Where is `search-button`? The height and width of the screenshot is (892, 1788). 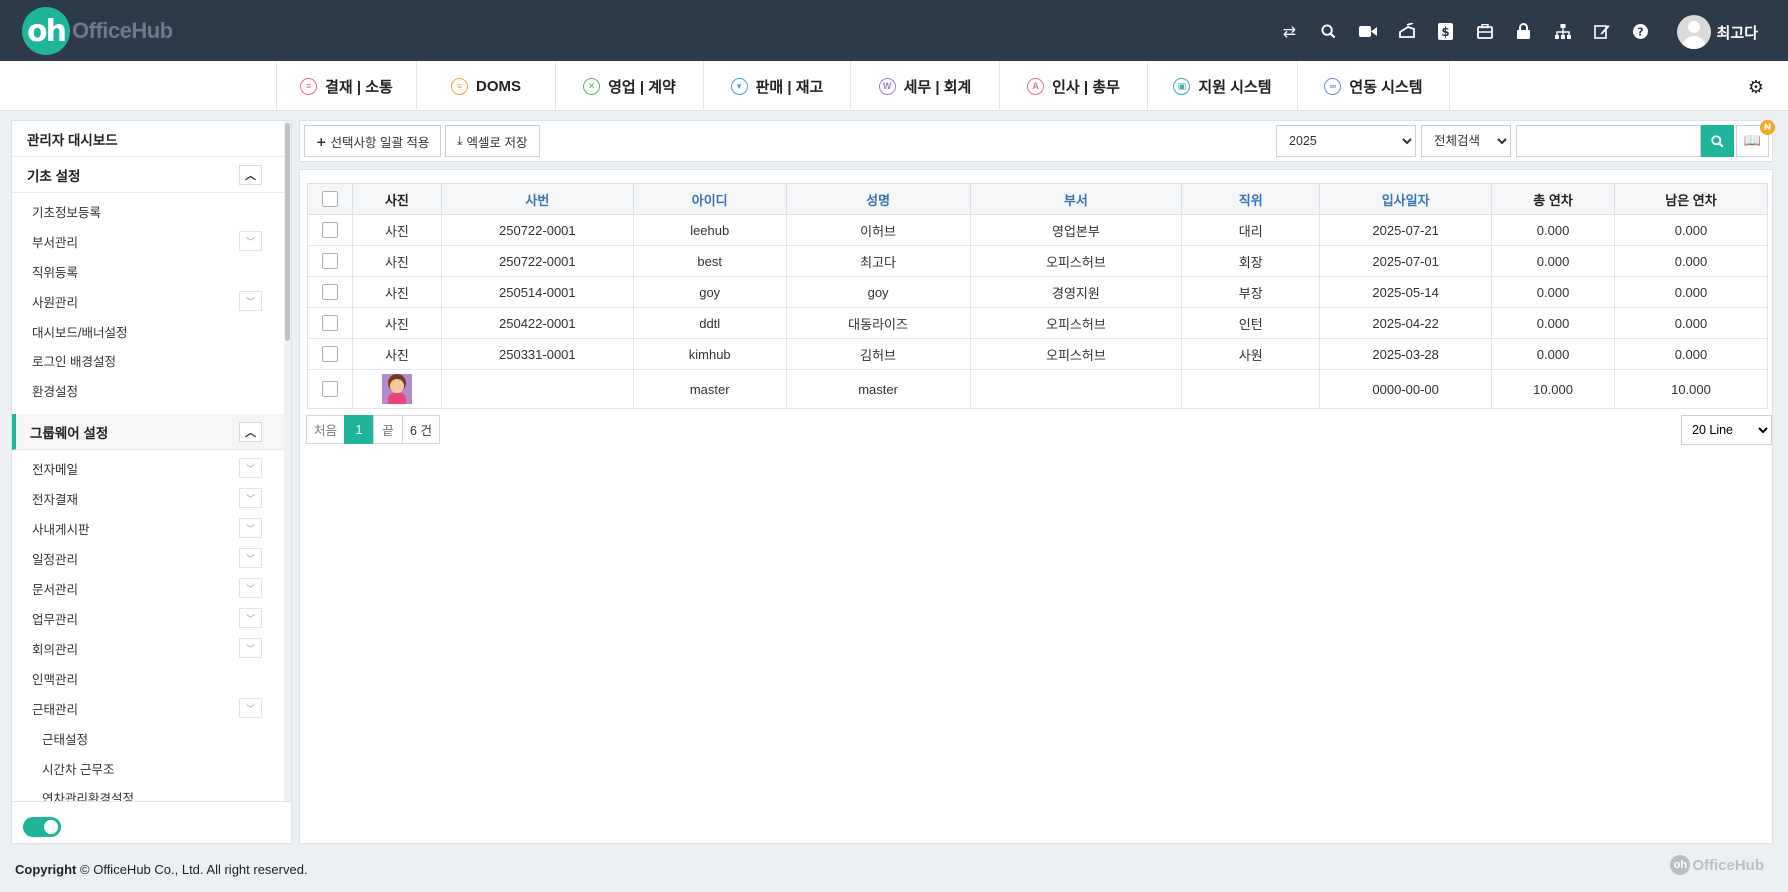 search-button is located at coordinates (1717, 141).